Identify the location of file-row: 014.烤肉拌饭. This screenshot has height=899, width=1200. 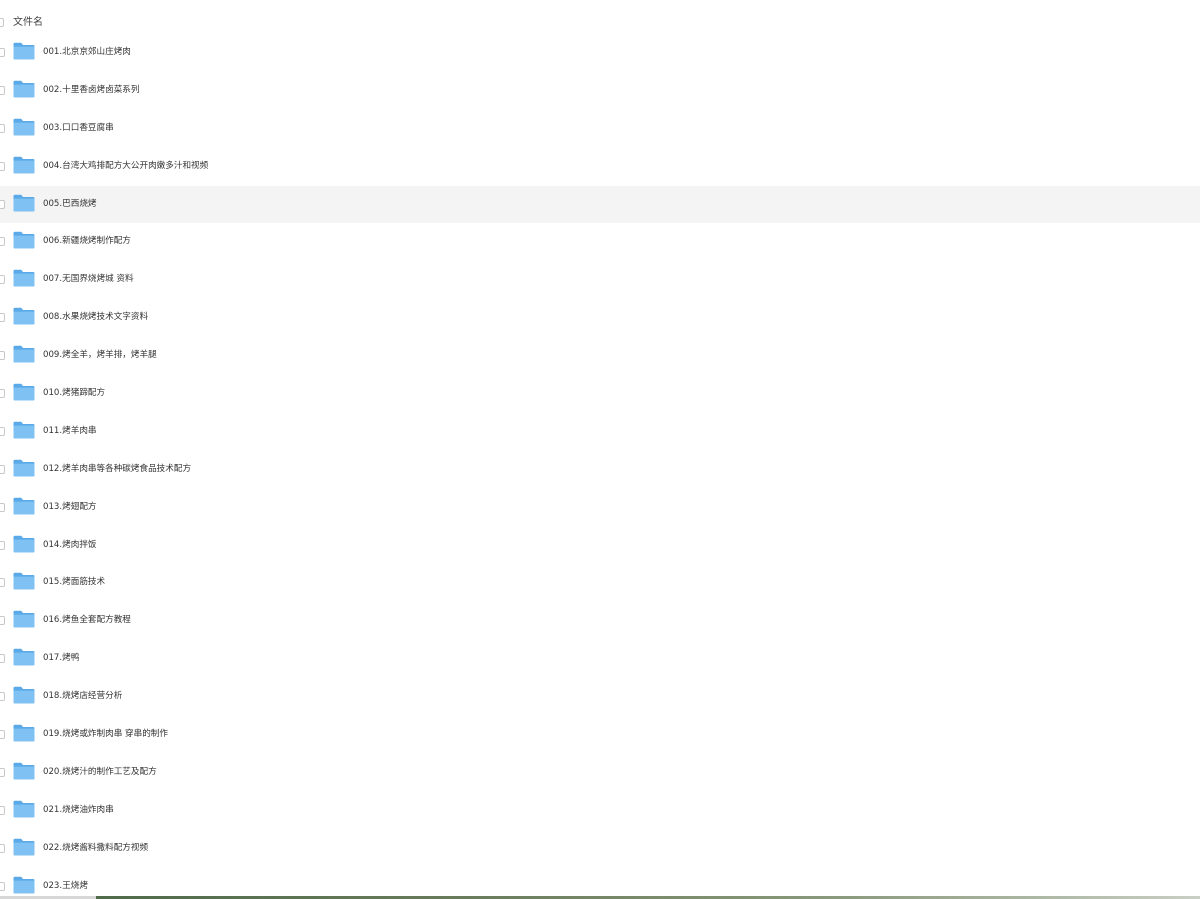
(600, 546).